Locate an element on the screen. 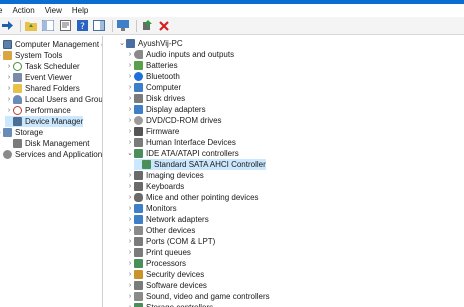 The width and height of the screenshot is (464, 307). security-icon is located at coordinates (138, 274).